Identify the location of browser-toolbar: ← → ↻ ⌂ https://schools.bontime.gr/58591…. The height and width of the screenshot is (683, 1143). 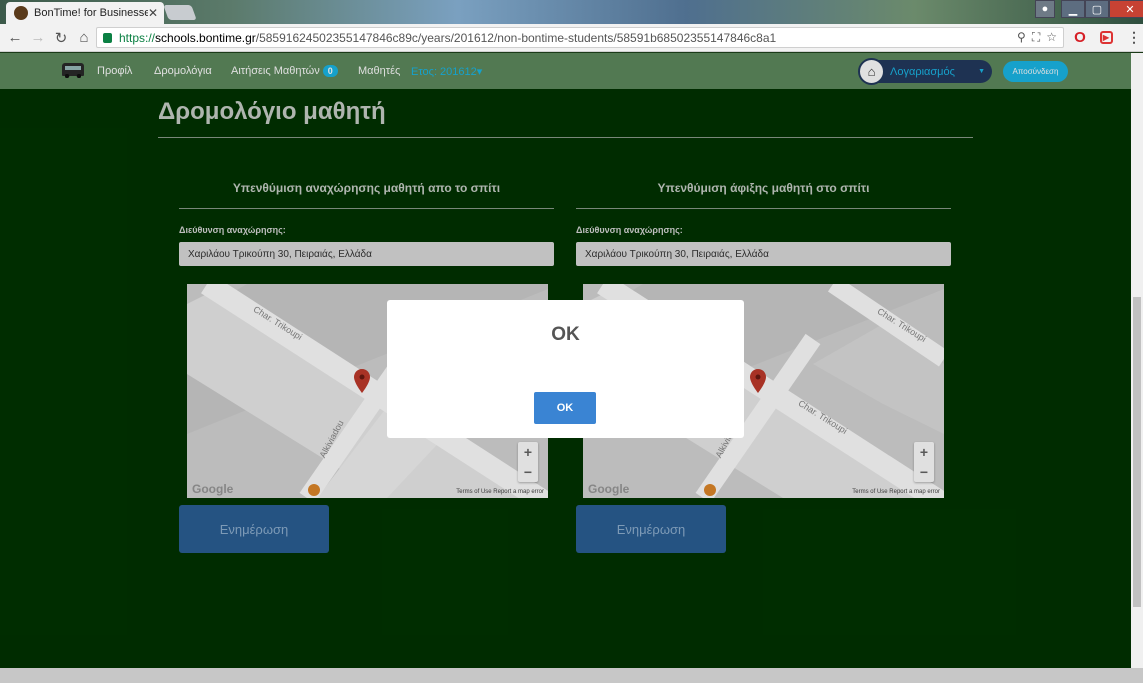
(571, 38).